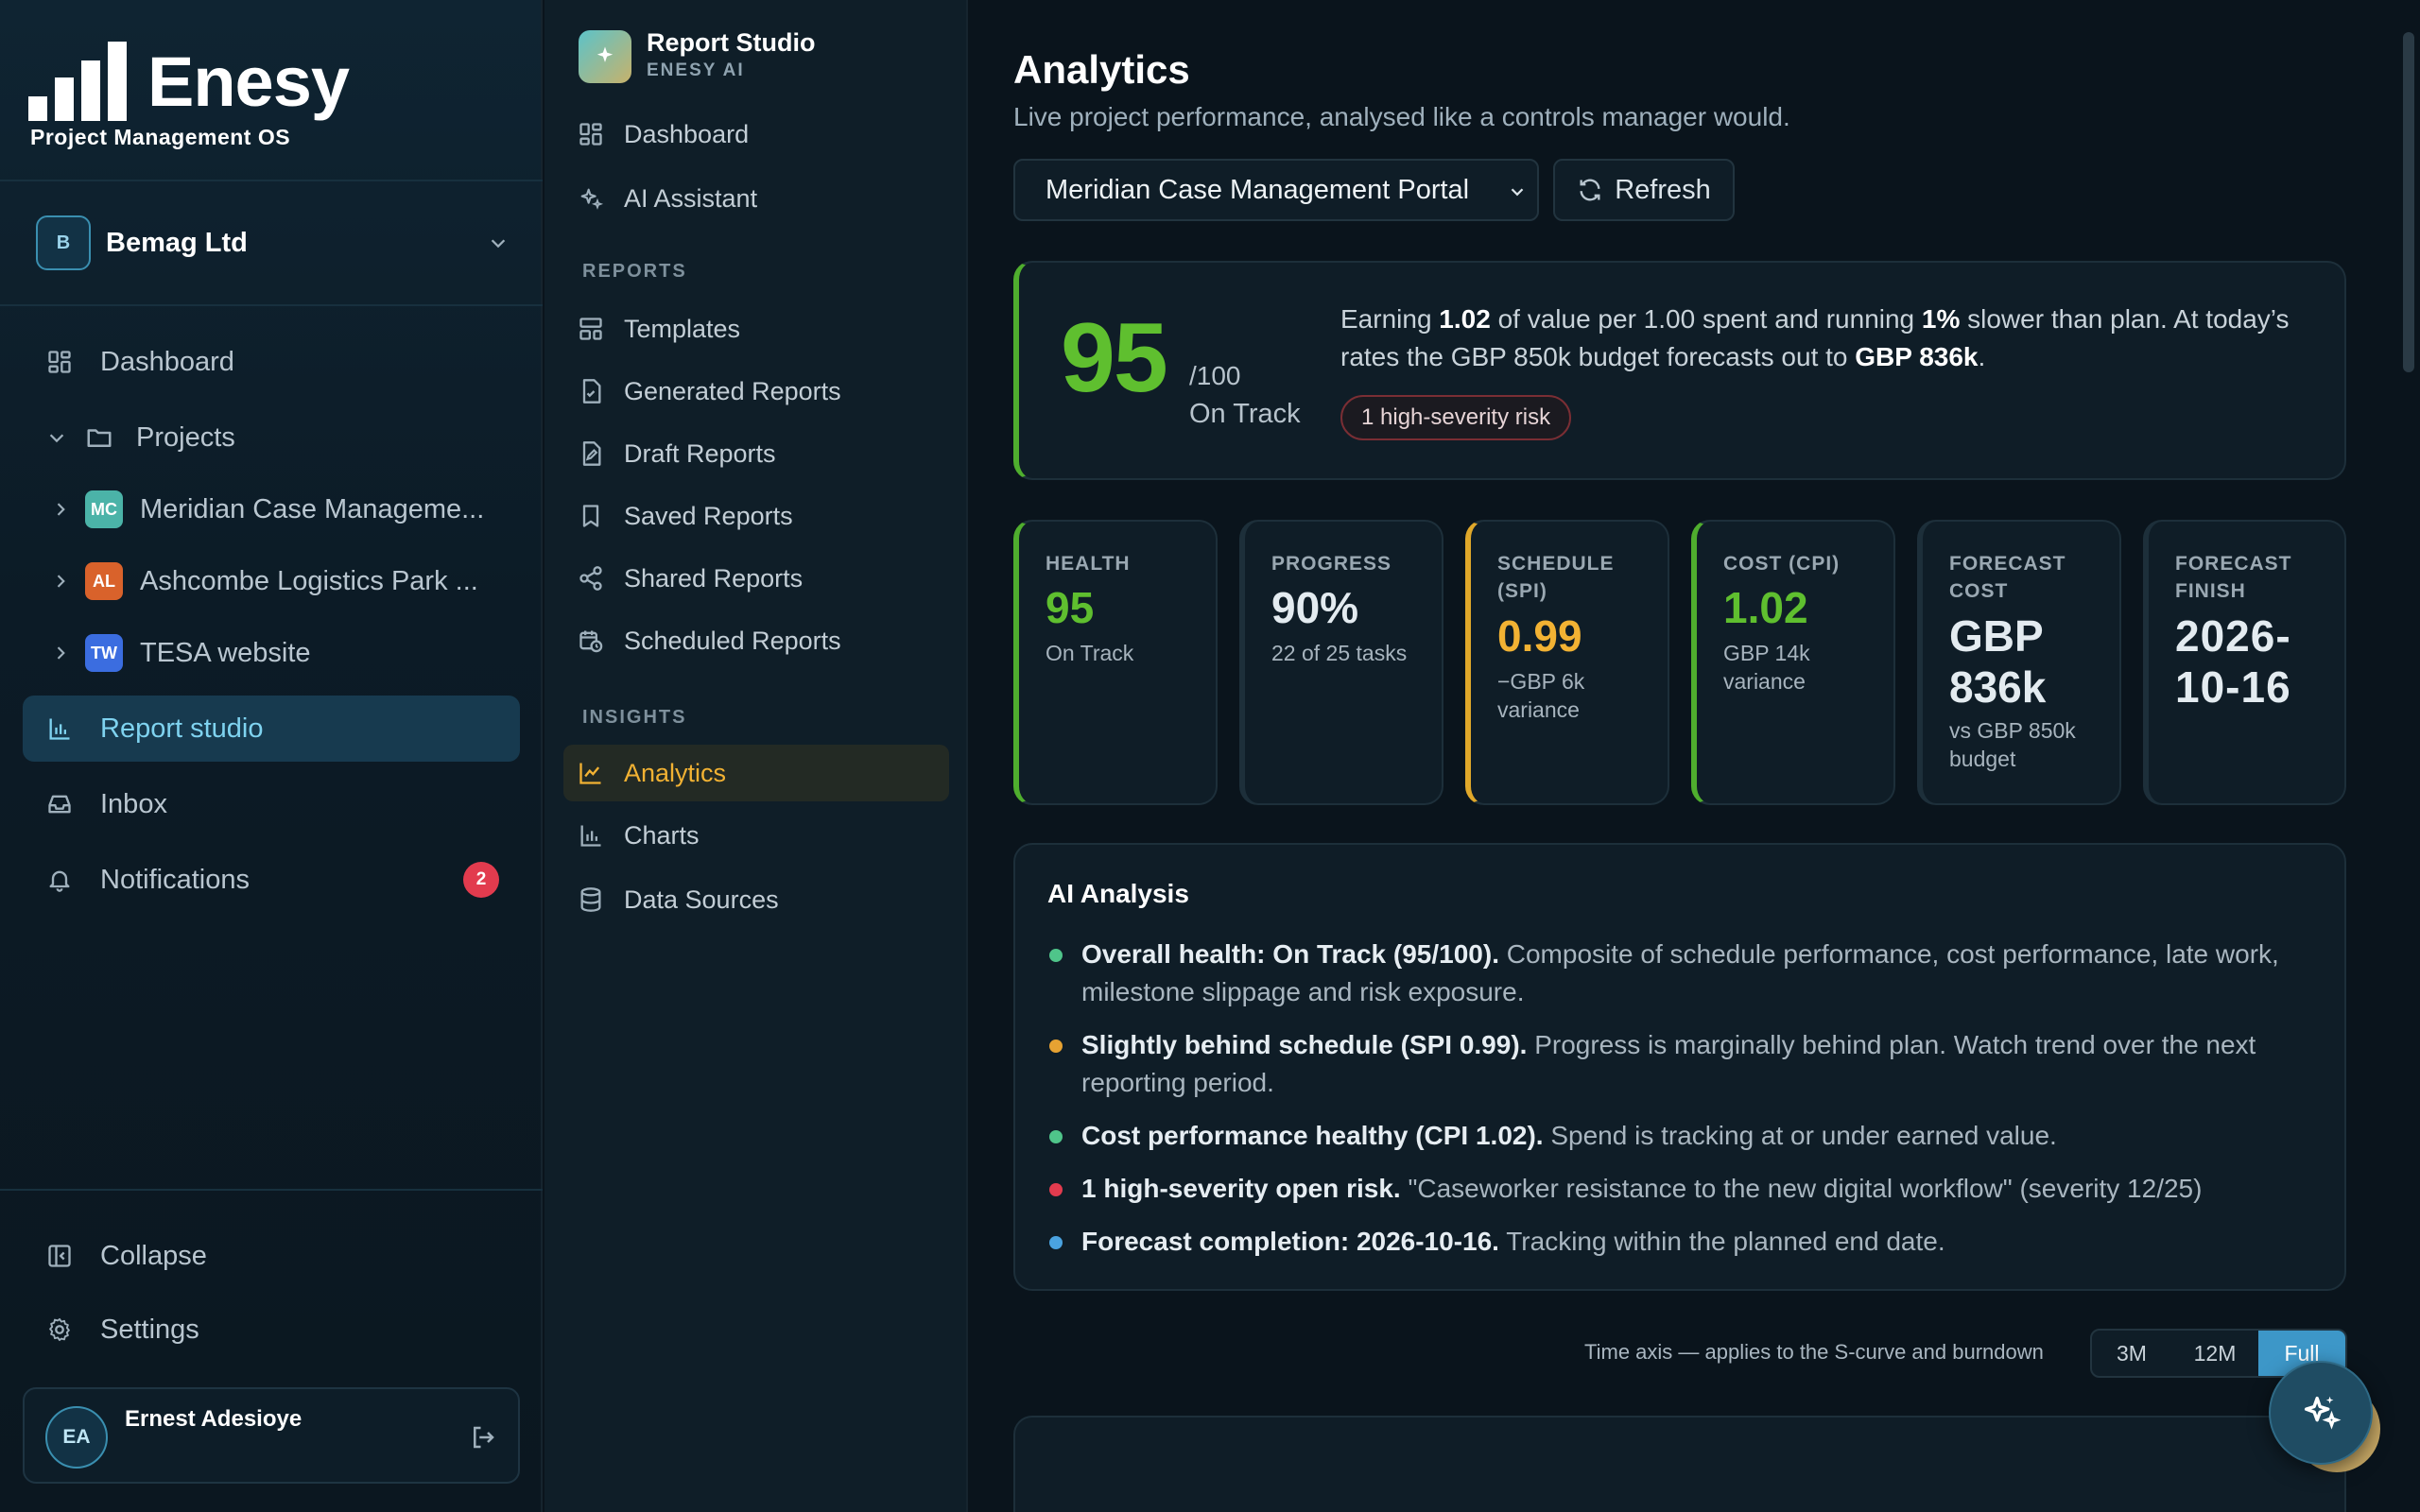 The width and height of the screenshot is (2420, 1512). Describe the element at coordinates (271, 1190) in the screenshot. I see `divider` at that location.